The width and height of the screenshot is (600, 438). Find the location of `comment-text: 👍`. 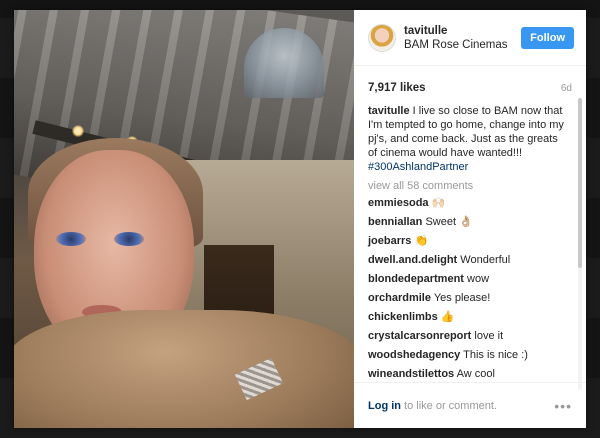

comment-text: 👍 is located at coordinates (447, 317).